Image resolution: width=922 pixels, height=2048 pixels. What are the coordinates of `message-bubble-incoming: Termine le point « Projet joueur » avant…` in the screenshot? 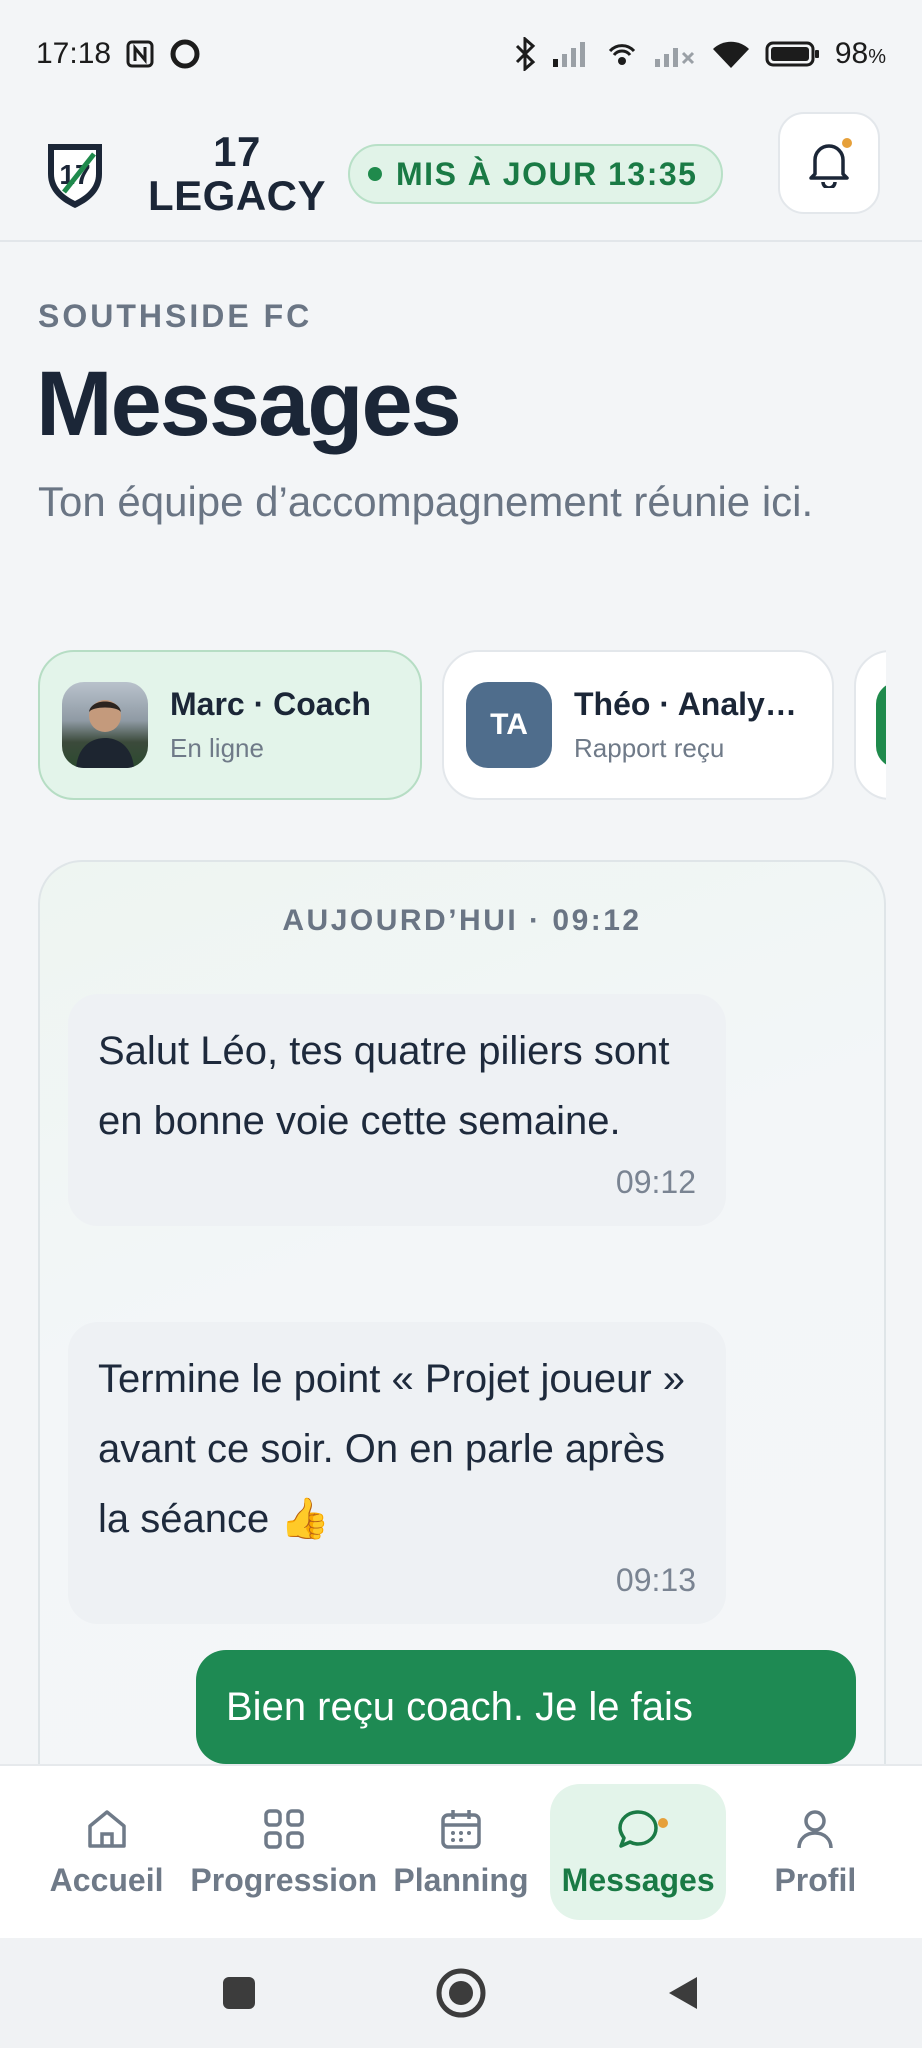 It's located at (397, 1473).